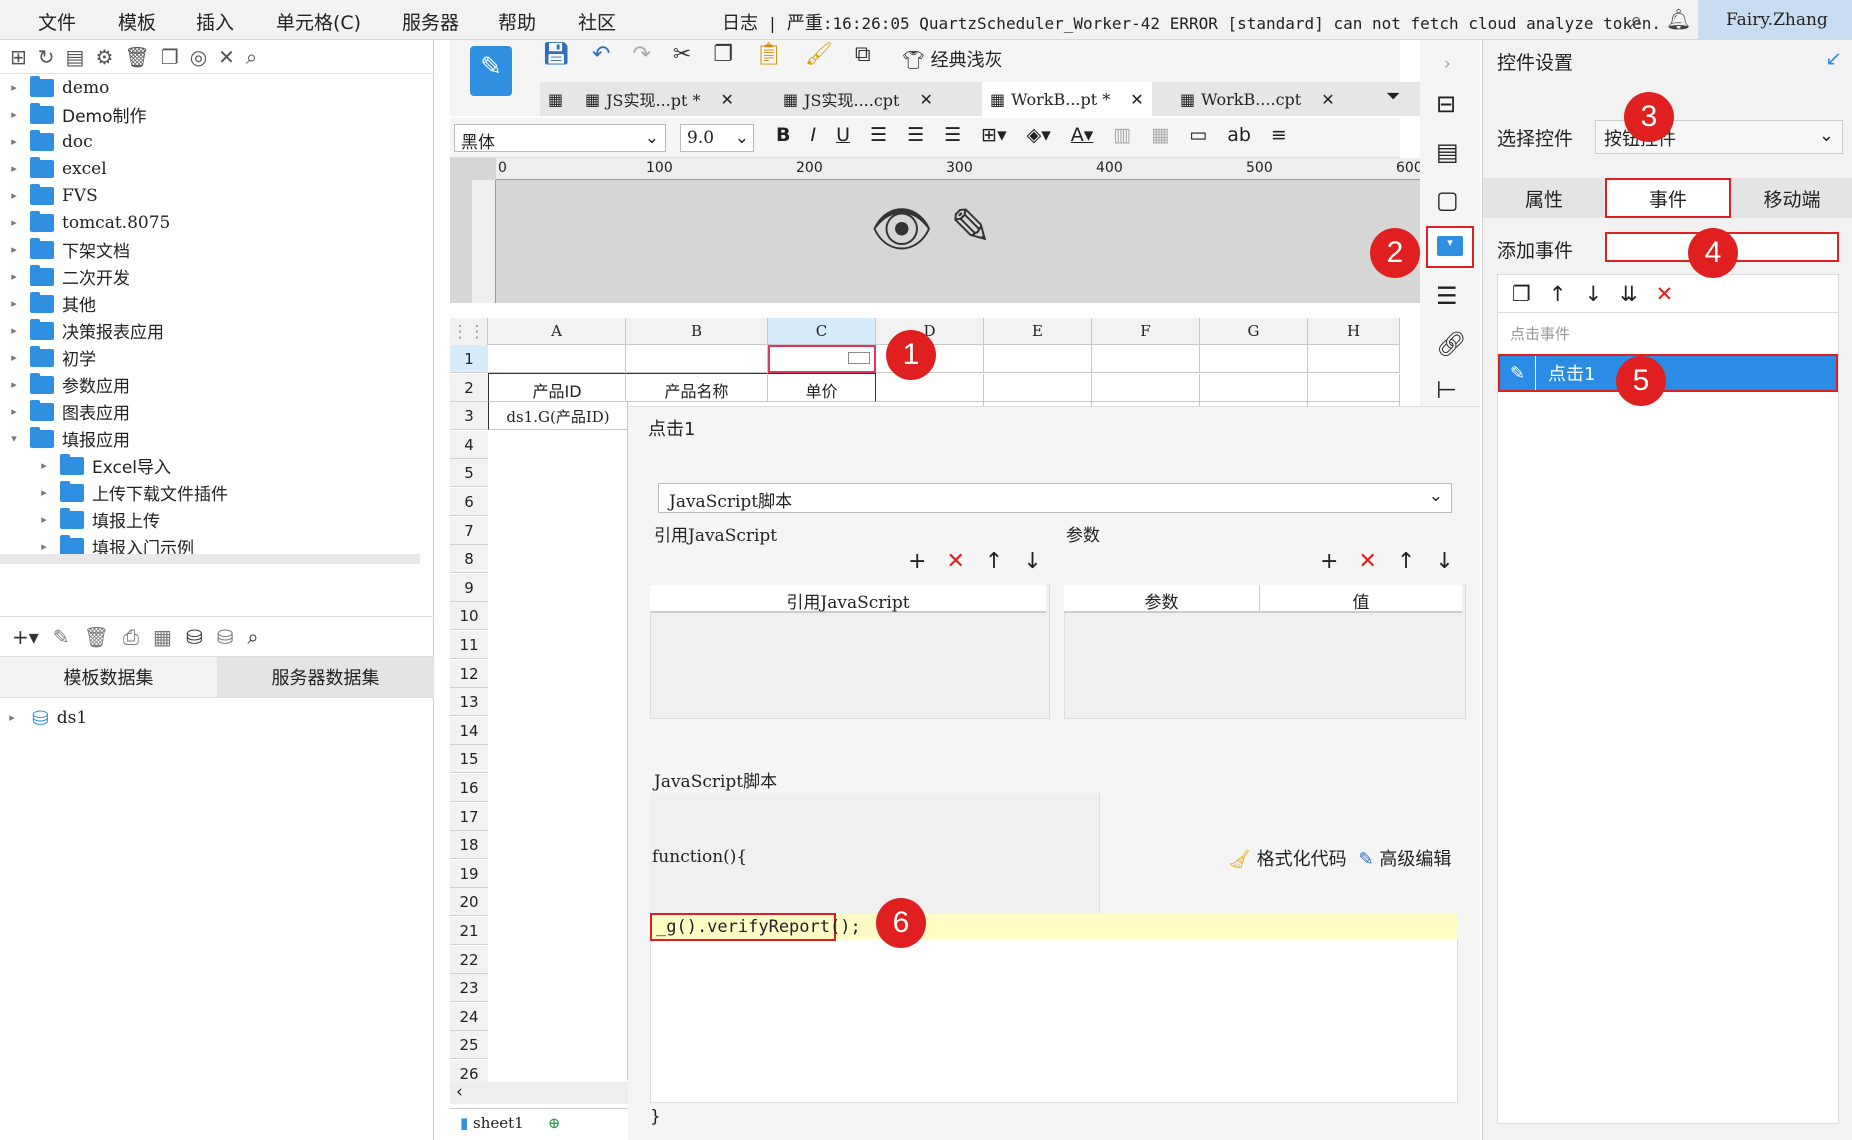 This screenshot has width=1852, height=1140. What do you see at coordinates (65, 276) in the screenshot?
I see `tree-item: ▸ 二次开发` at bounding box center [65, 276].